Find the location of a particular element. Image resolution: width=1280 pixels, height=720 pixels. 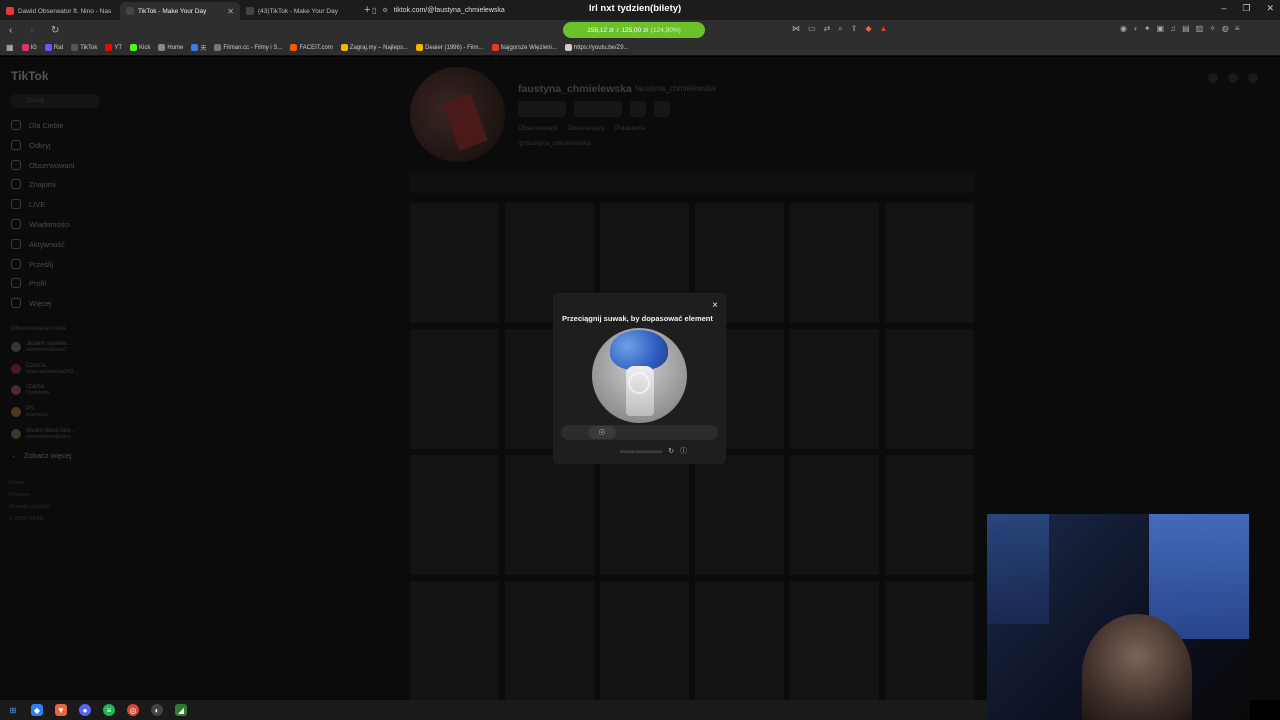

bookmark-item: TikTok is located at coordinates (84, 47).